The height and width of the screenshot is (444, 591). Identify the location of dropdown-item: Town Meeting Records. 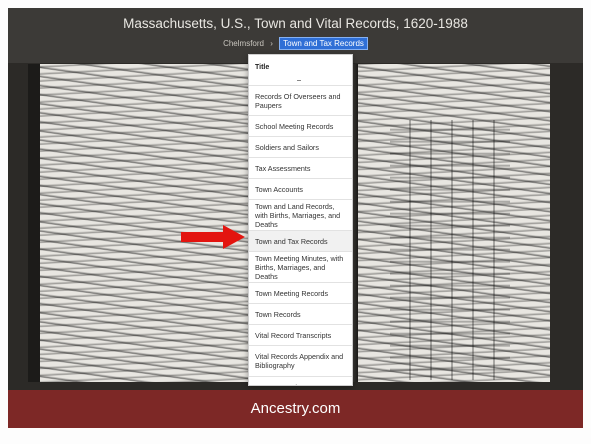
(300, 292).